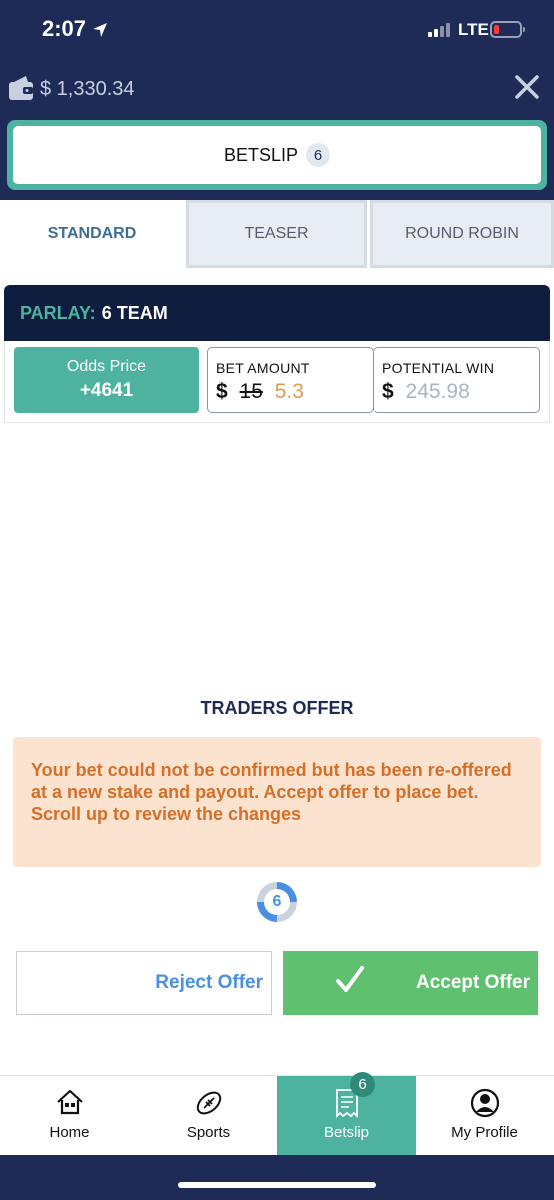 The height and width of the screenshot is (1200, 554). I want to click on nav-home: Home, so click(69, 1116).